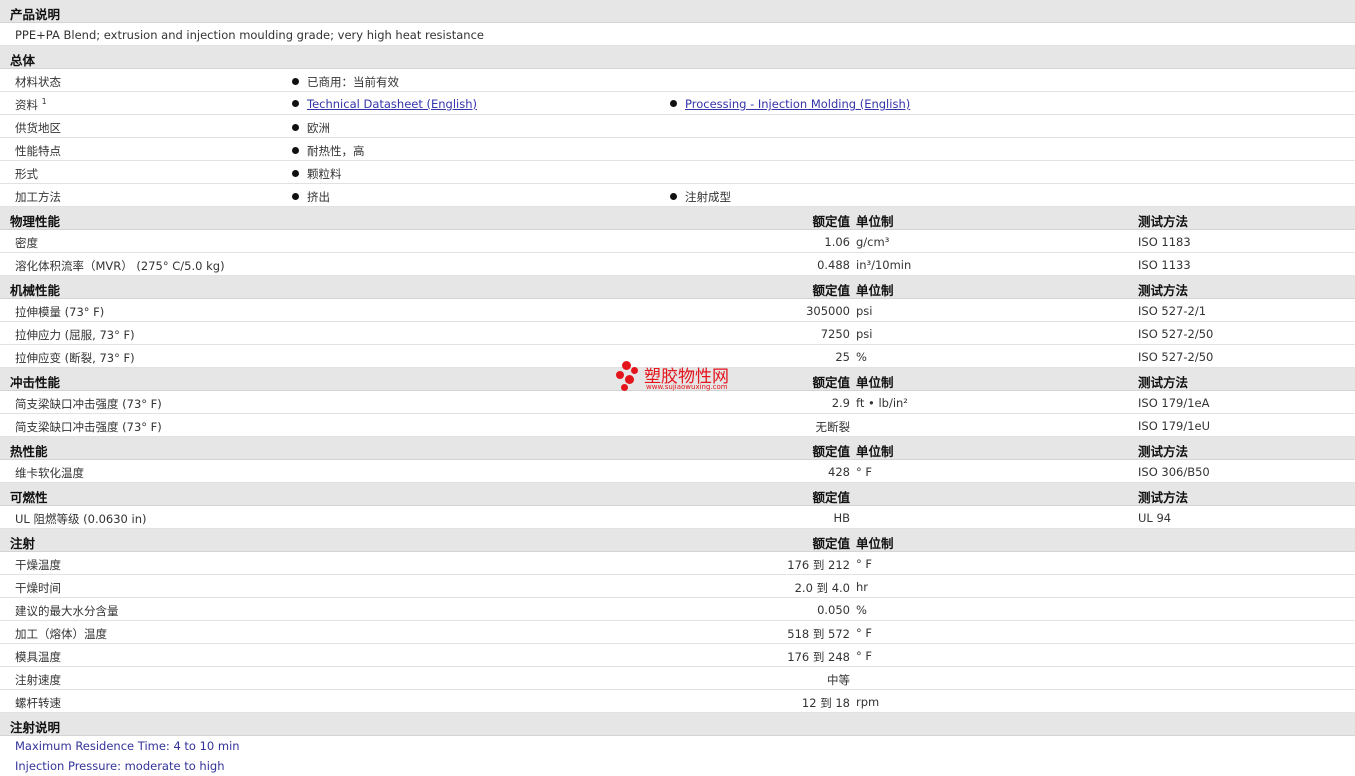 The height and width of the screenshot is (776, 1355). What do you see at coordinates (839, 472) in the screenshot?
I see `row-value: 428` at bounding box center [839, 472].